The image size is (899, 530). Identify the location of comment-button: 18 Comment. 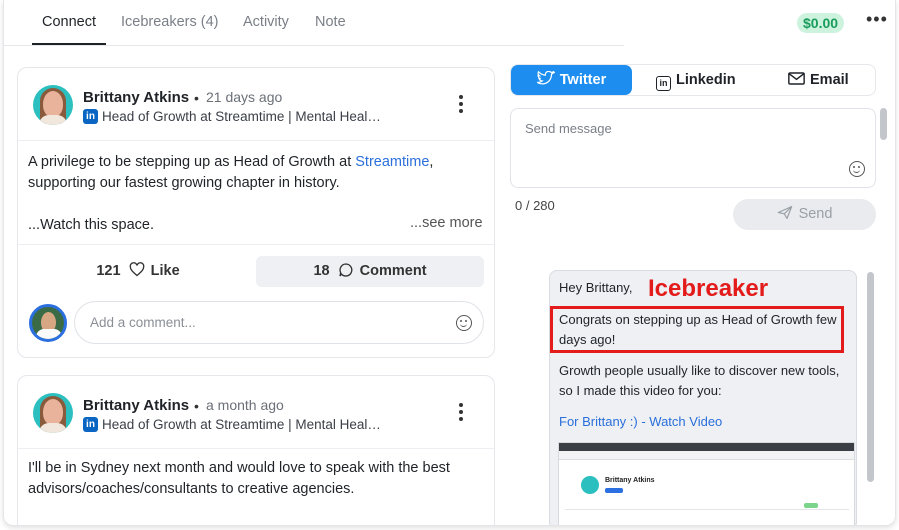
(370, 271).